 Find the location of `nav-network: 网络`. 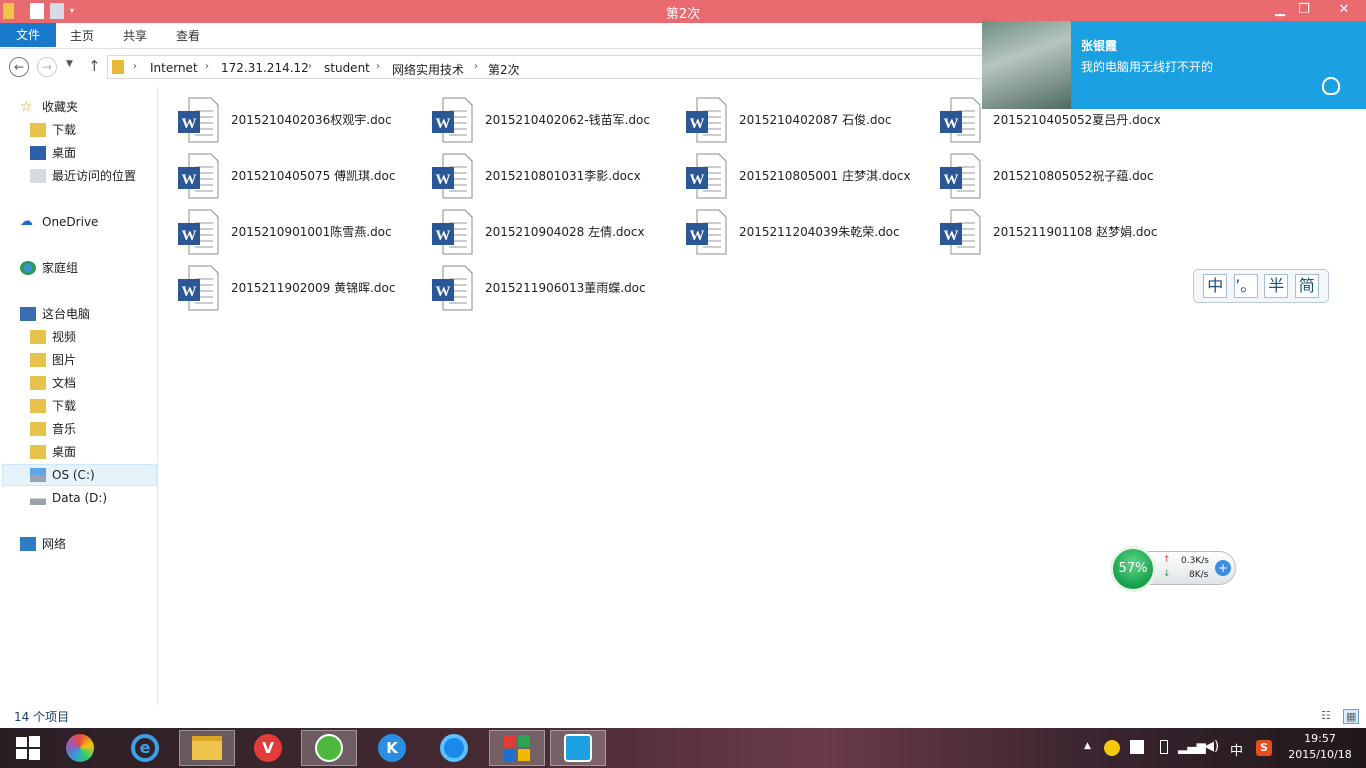

nav-network: 网络 is located at coordinates (43, 544).